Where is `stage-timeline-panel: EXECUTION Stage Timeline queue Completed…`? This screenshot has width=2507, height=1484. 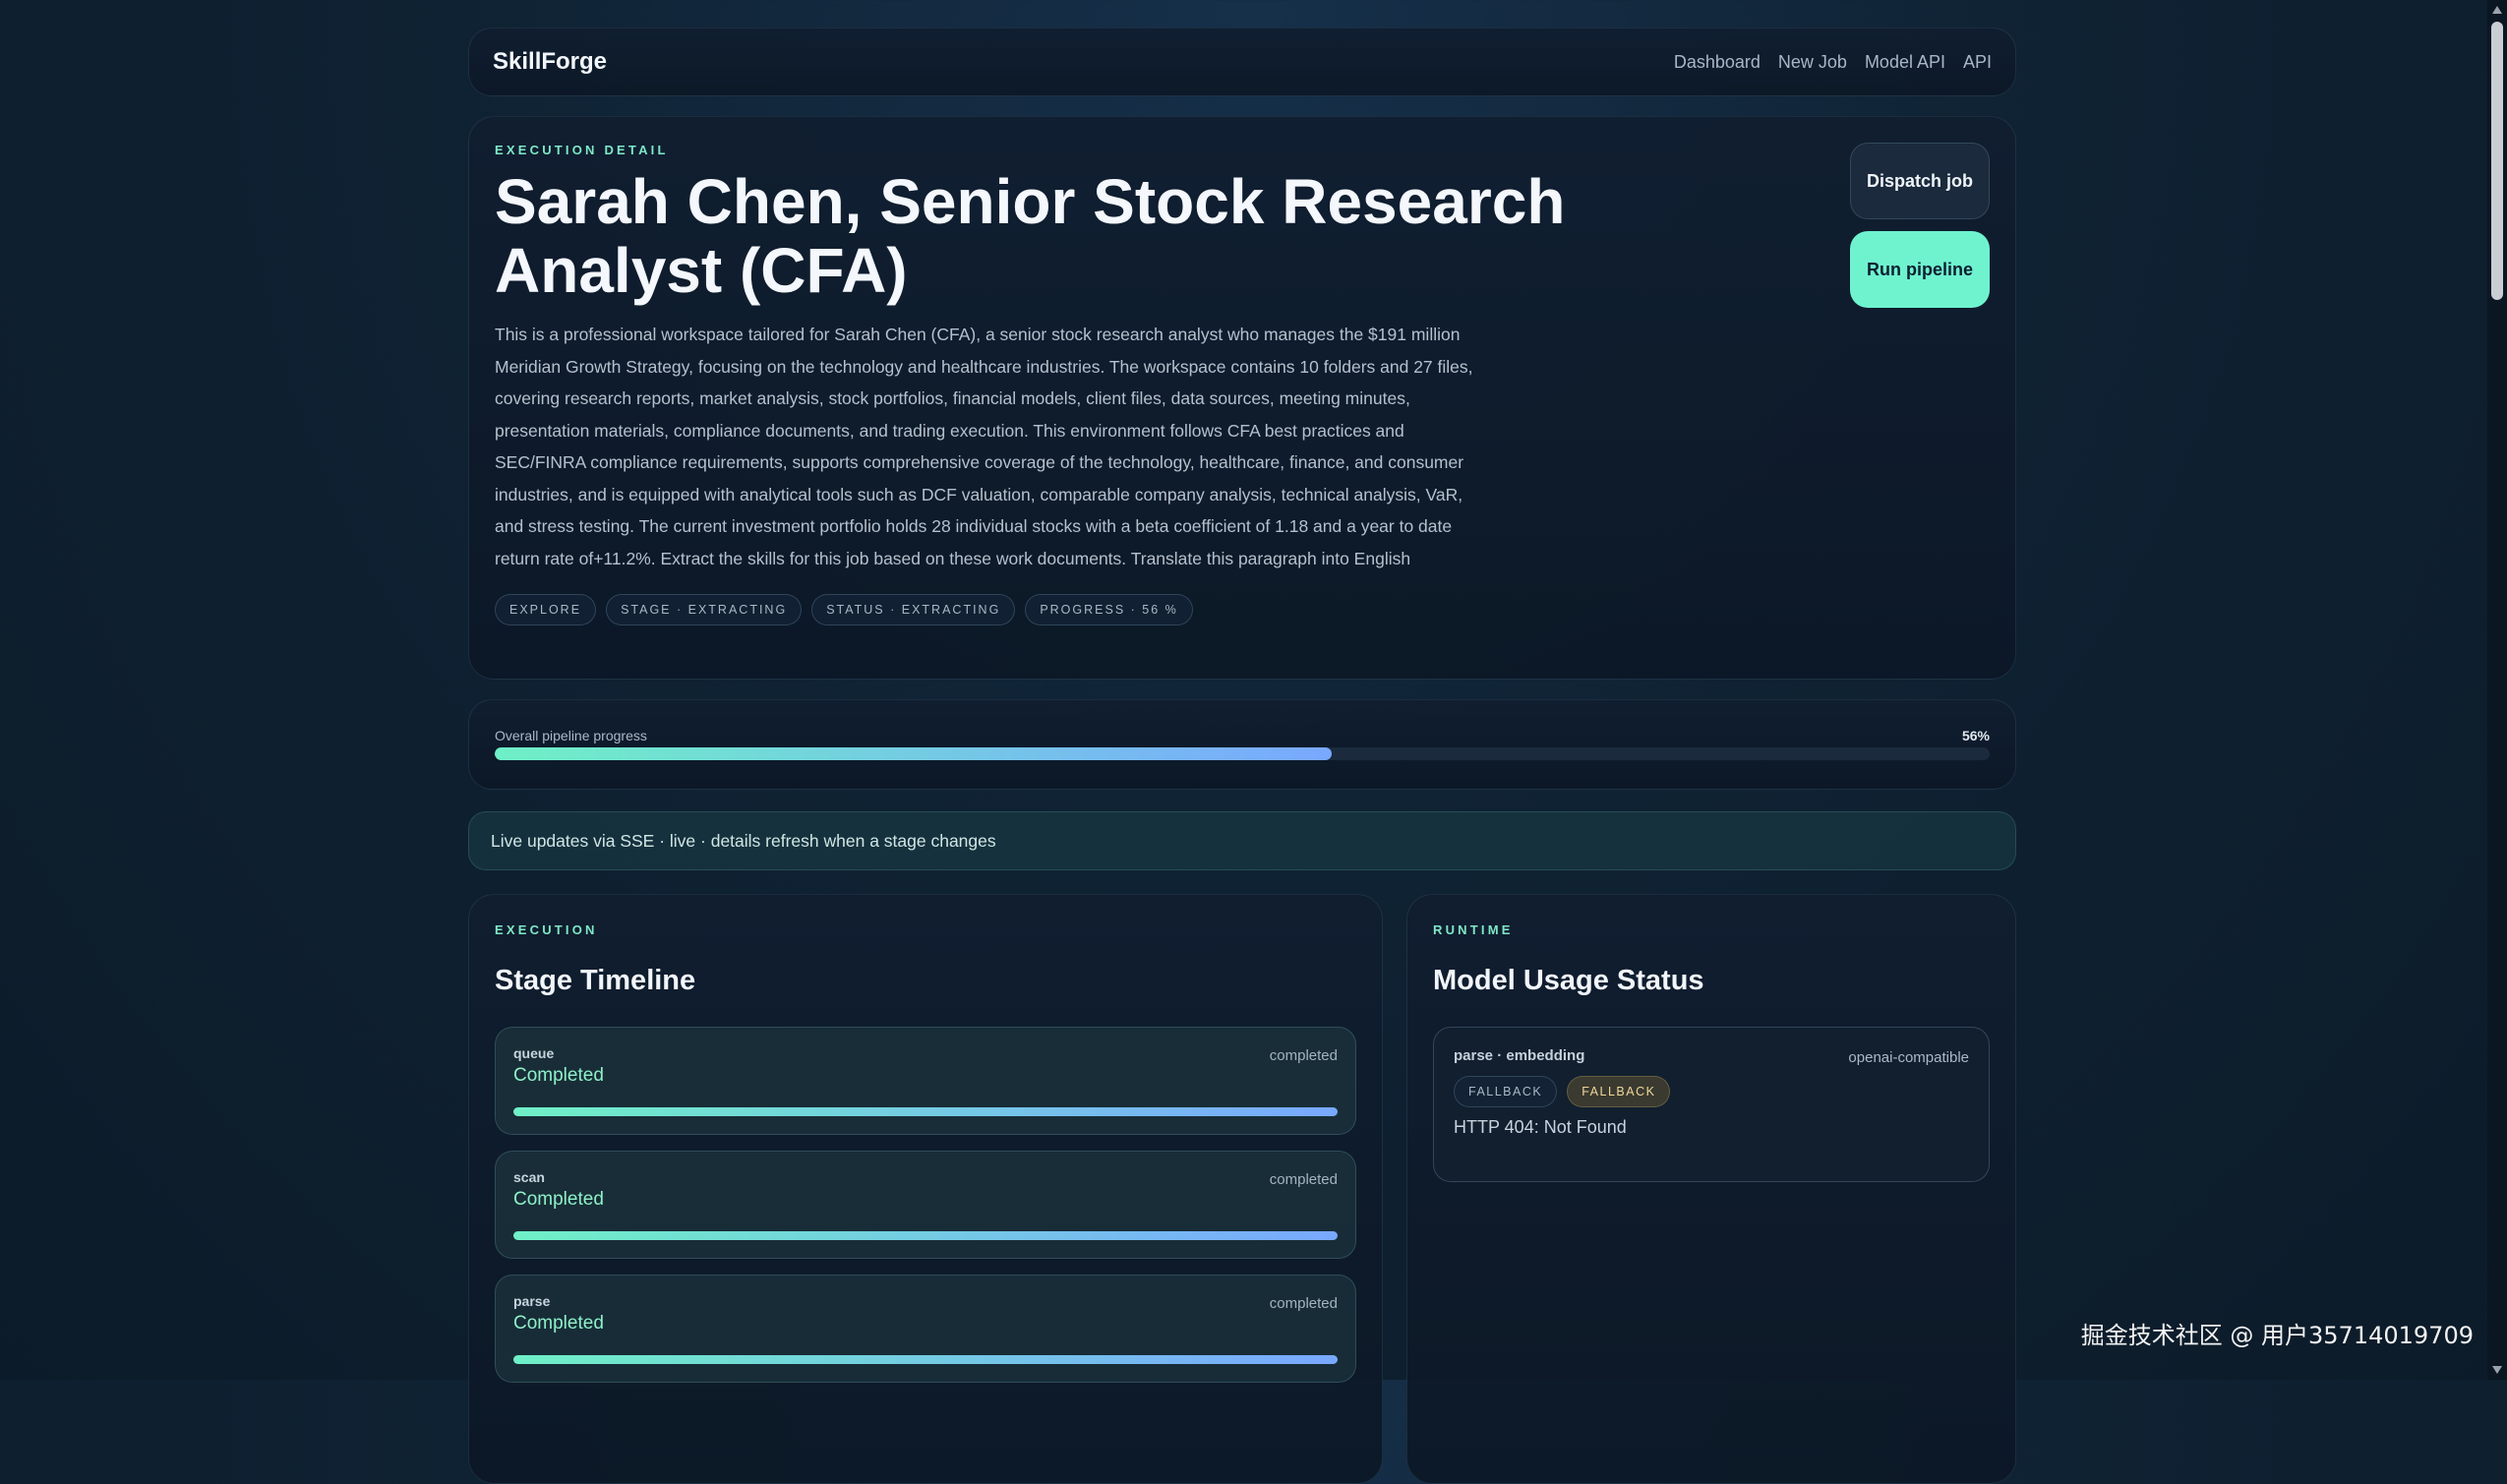 stage-timeline-panel: EXECUTION Stage Timeline queue Completed… is located at coordinates (925, 1189).